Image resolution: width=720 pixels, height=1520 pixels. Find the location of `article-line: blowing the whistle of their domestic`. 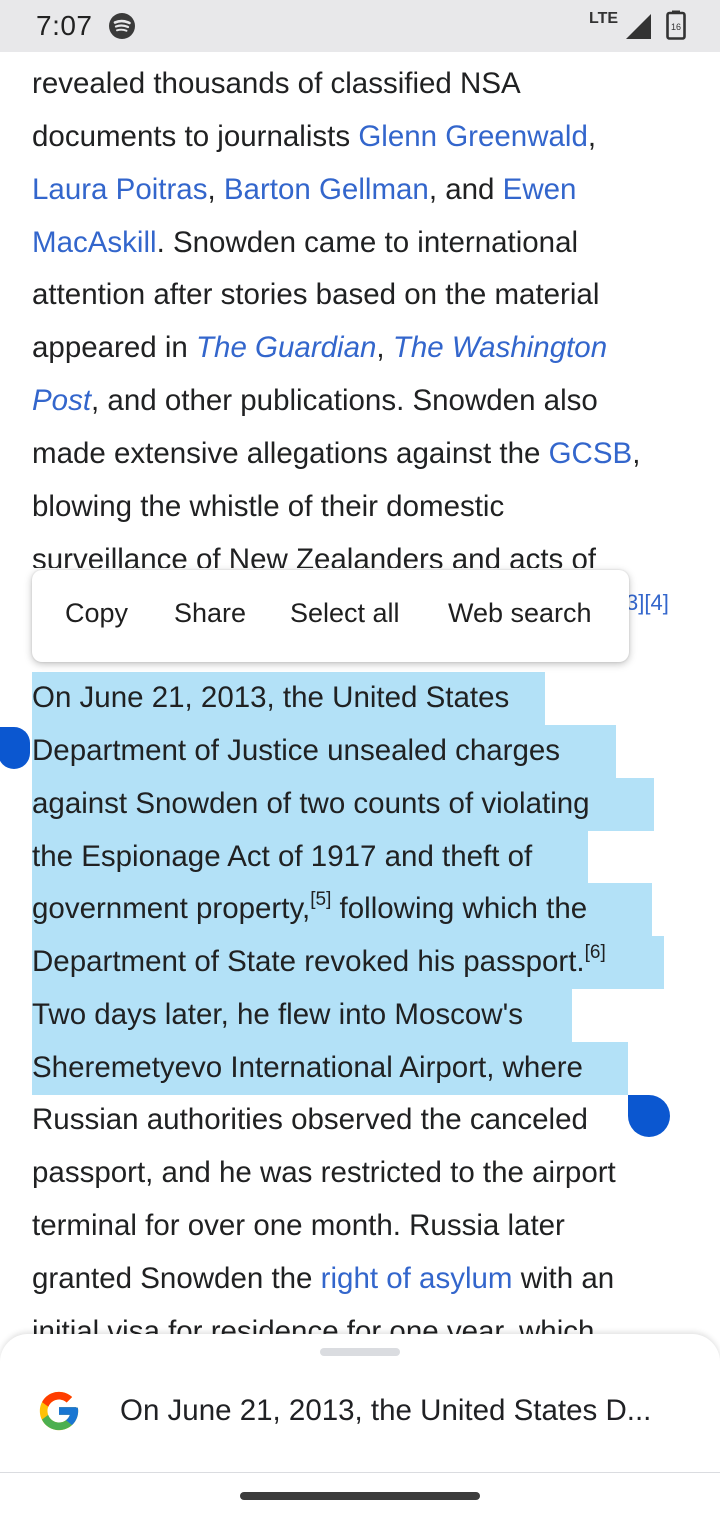

article-line: blowing the whistle of their domestic is located at coordinates (268, 506).